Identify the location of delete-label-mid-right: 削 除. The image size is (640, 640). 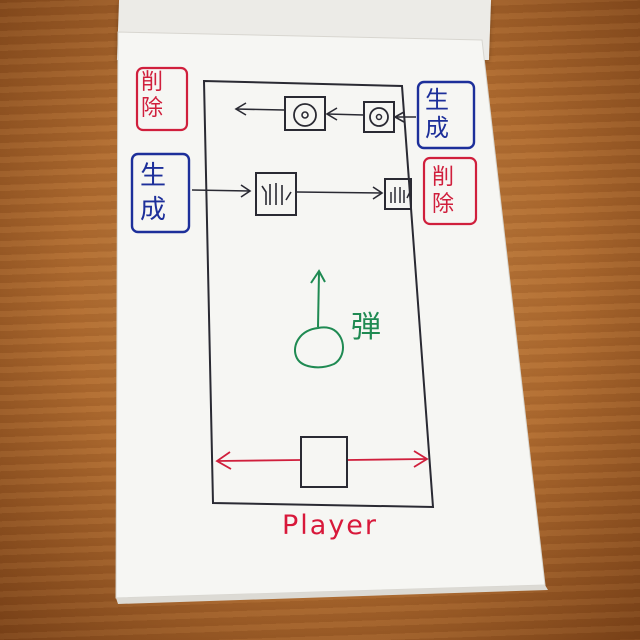
(443, 191).